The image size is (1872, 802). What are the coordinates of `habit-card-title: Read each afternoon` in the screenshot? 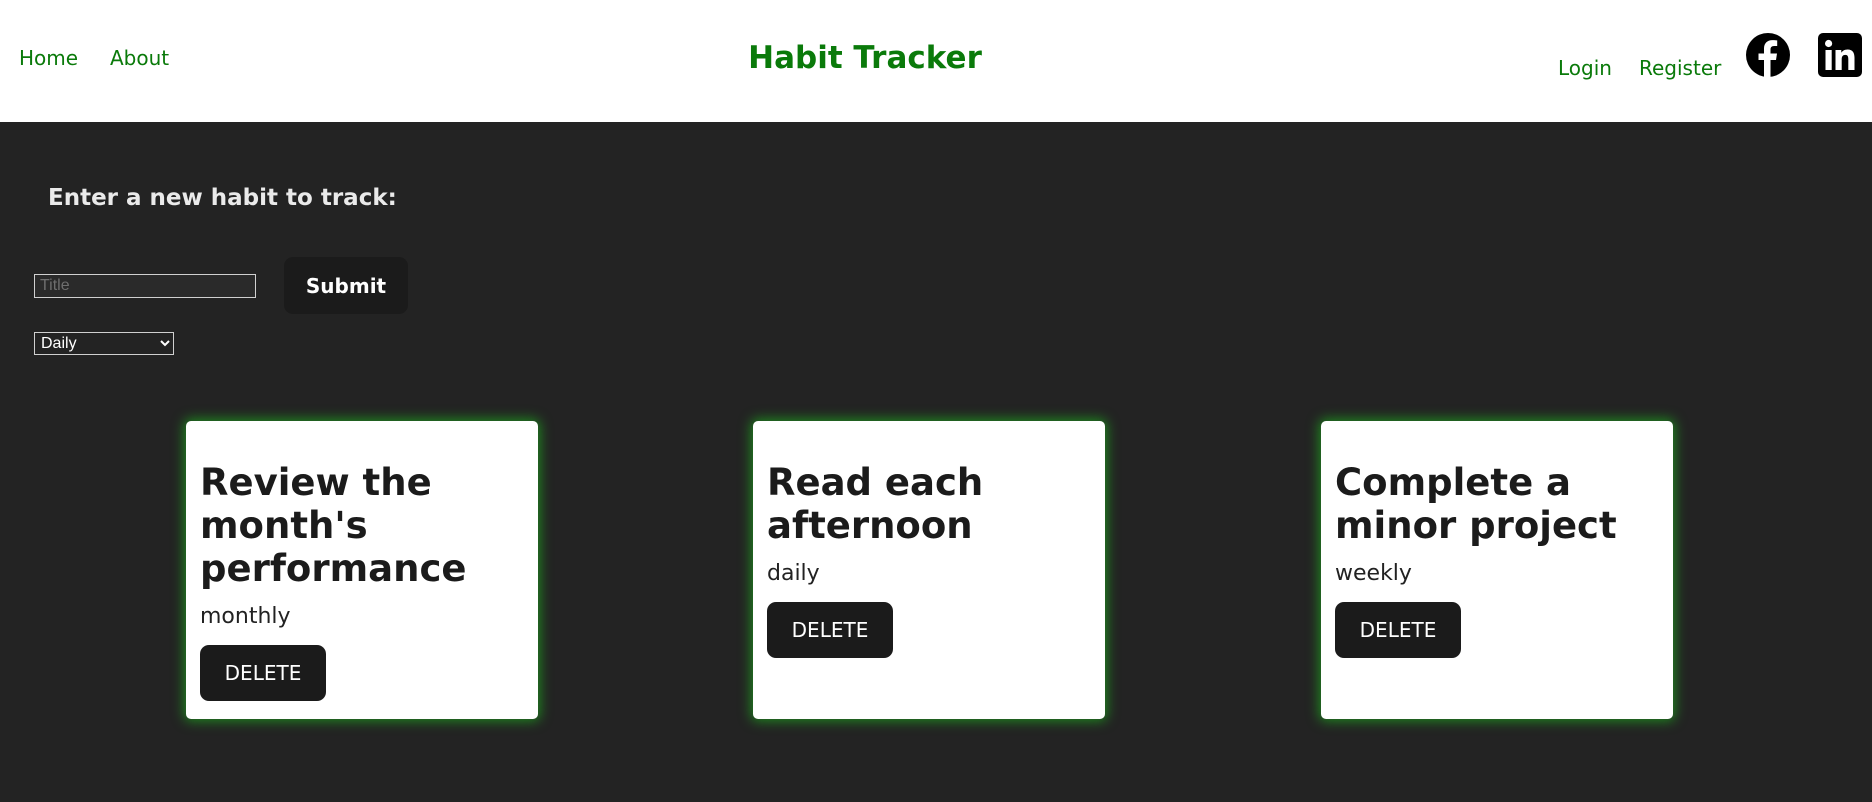 It's located at (875, 504).